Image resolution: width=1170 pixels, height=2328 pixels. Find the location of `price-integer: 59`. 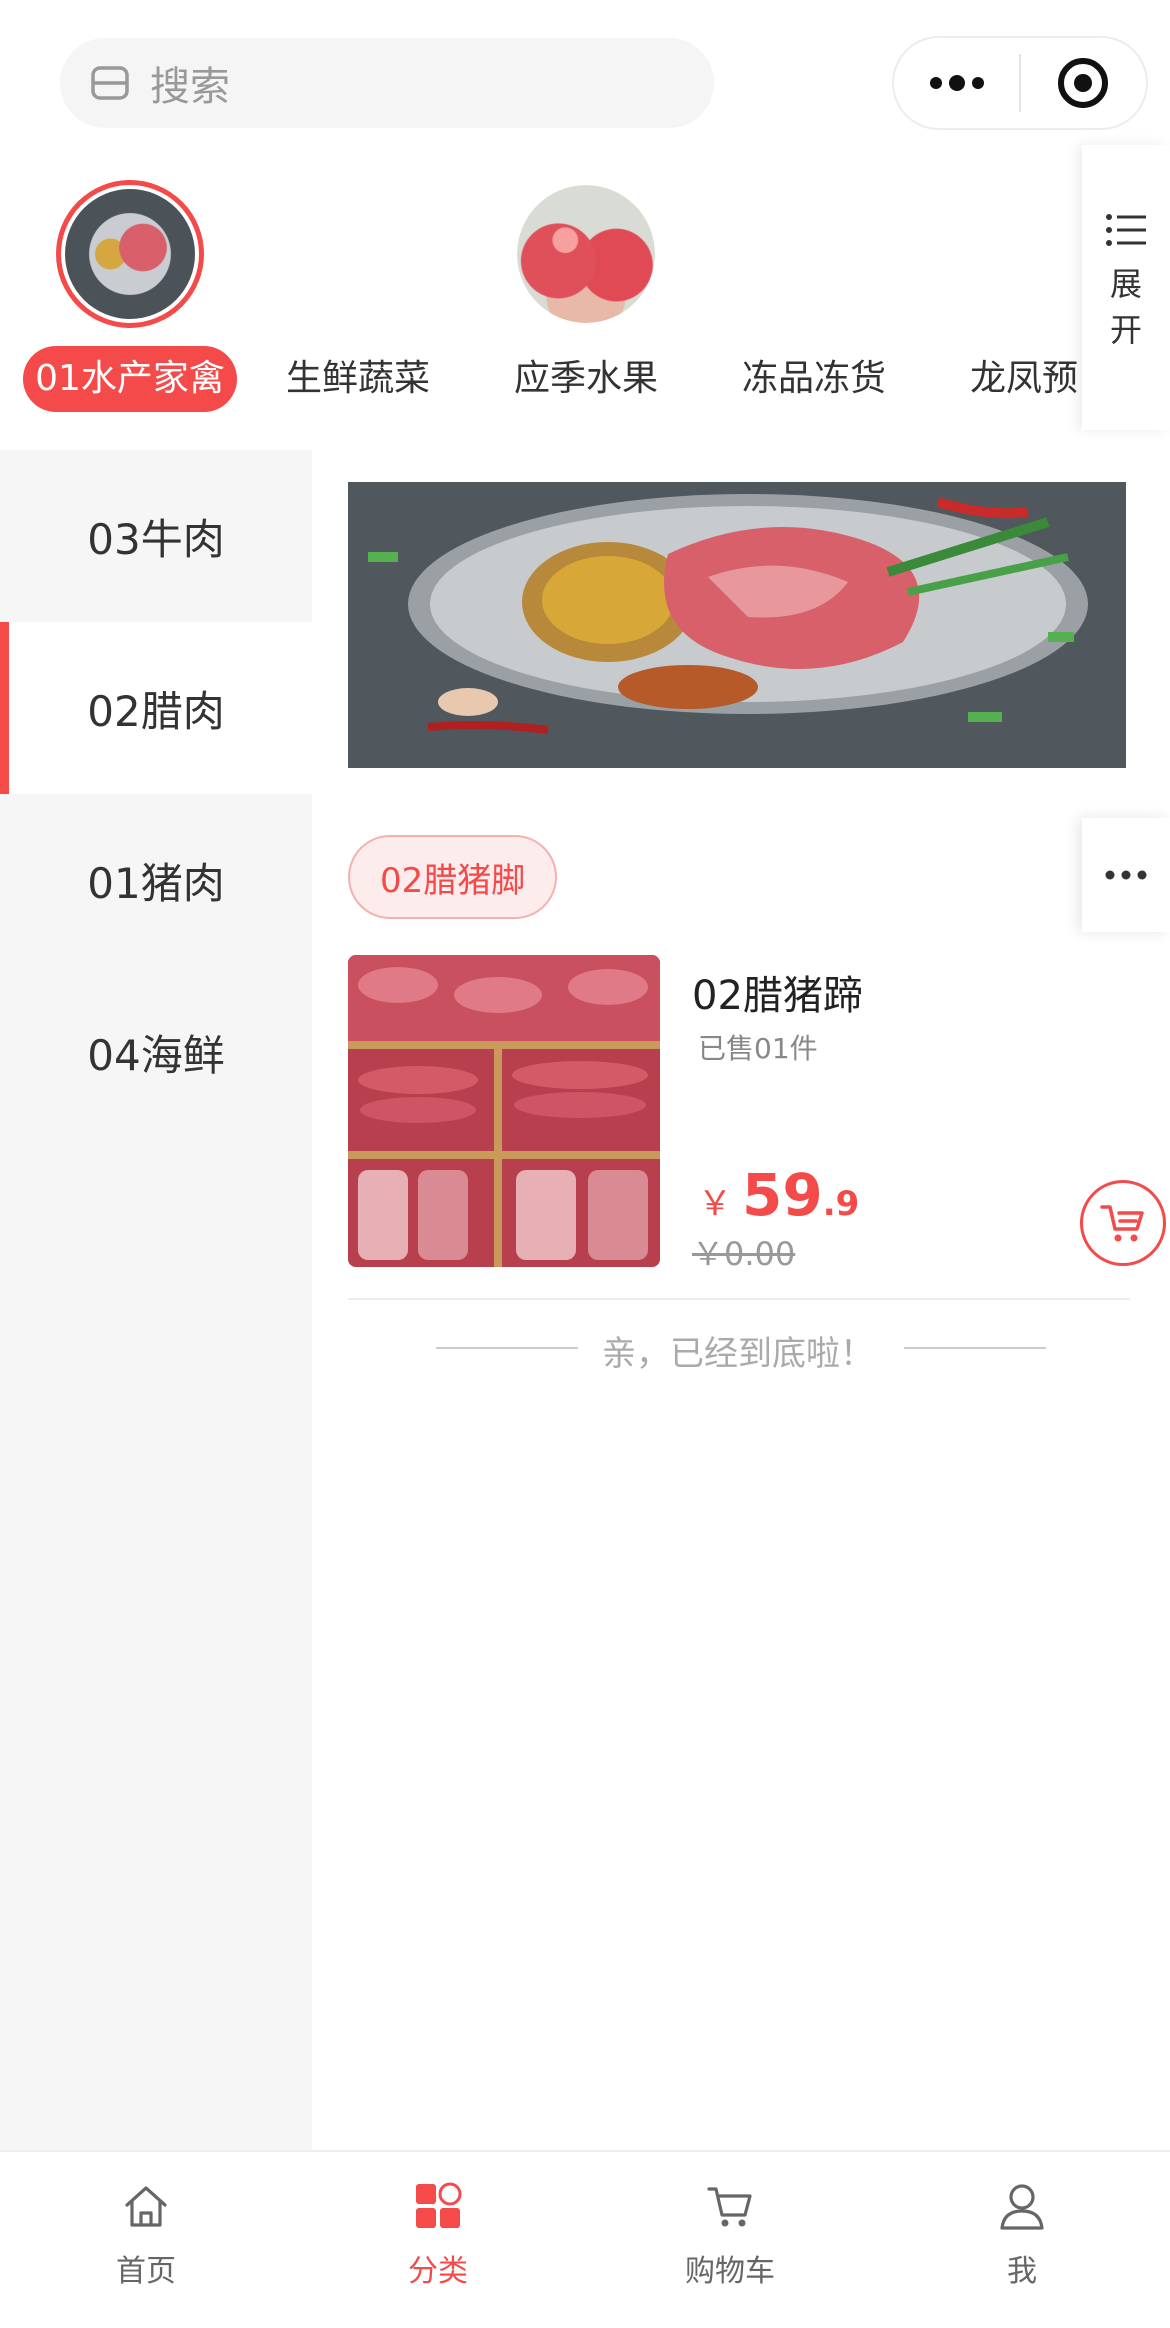

price-integer: 59 is located at coordinates (782, 1195).